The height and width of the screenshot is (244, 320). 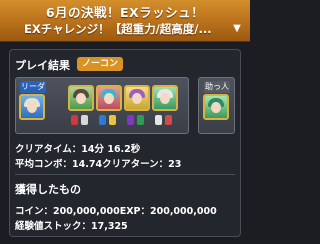 What do you see at coordinates (237, 29) in the screenshot?
I see `chevron-down-icon: ▼` at bounding box center [237, 29].